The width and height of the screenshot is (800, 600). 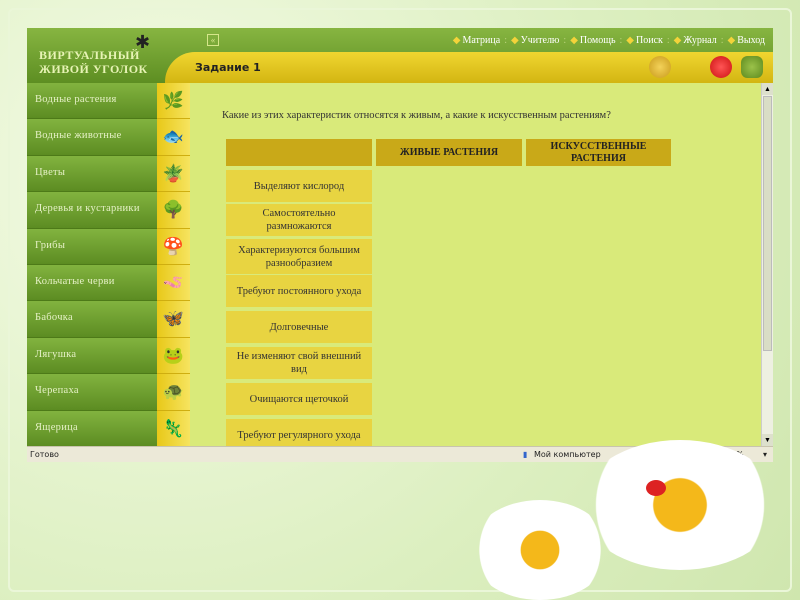 What do you see at coordinates (299, 220) in the screenshot?
I see `draggable-item: Самостоятельно размножаются` at bounding box center [299, 220].